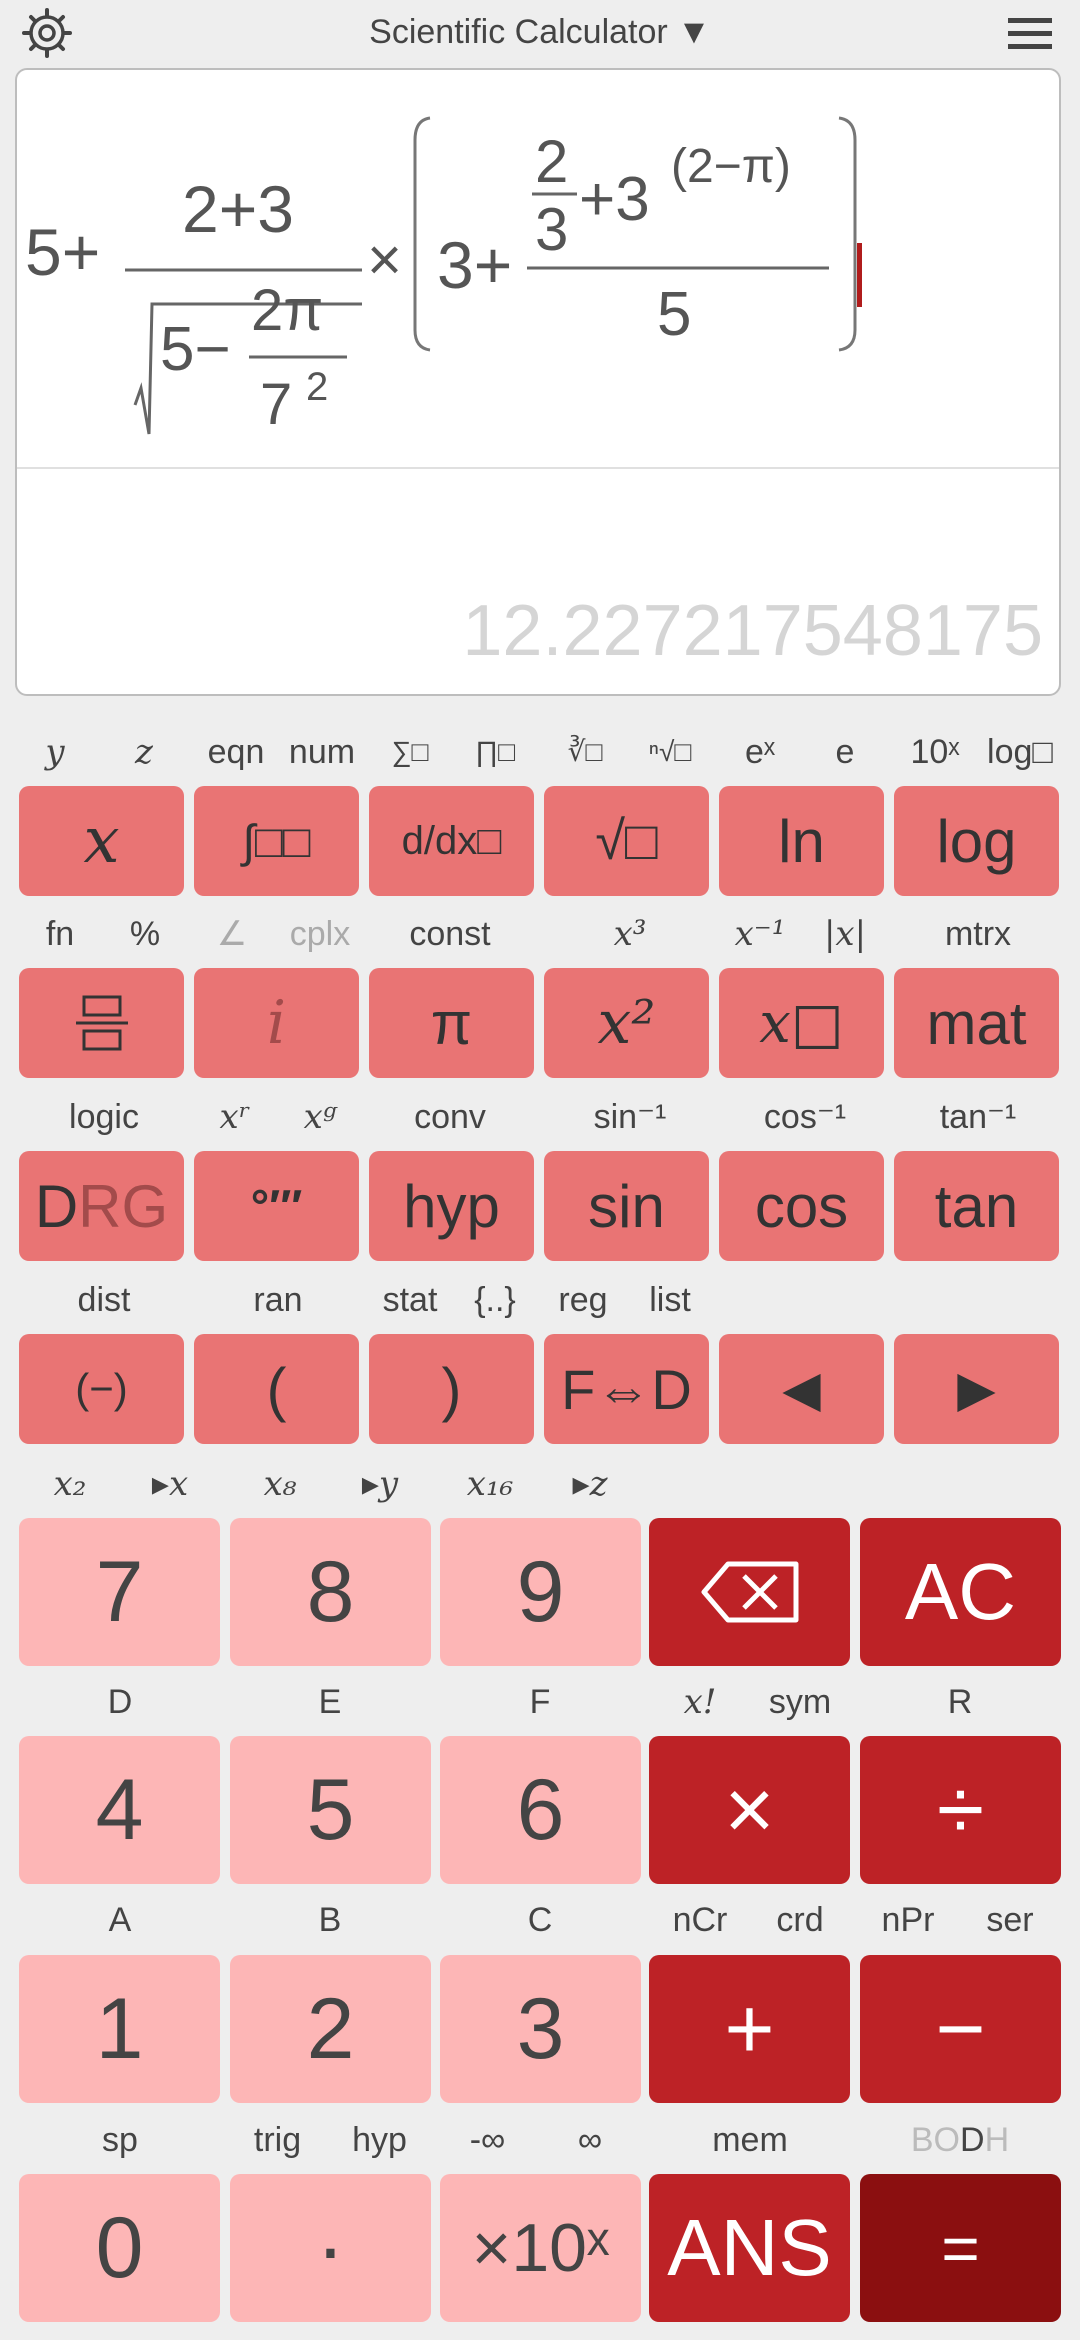  Describe the element at coordinates (960, 2248) in the screenshot. I see `equals-key: =` at that location.